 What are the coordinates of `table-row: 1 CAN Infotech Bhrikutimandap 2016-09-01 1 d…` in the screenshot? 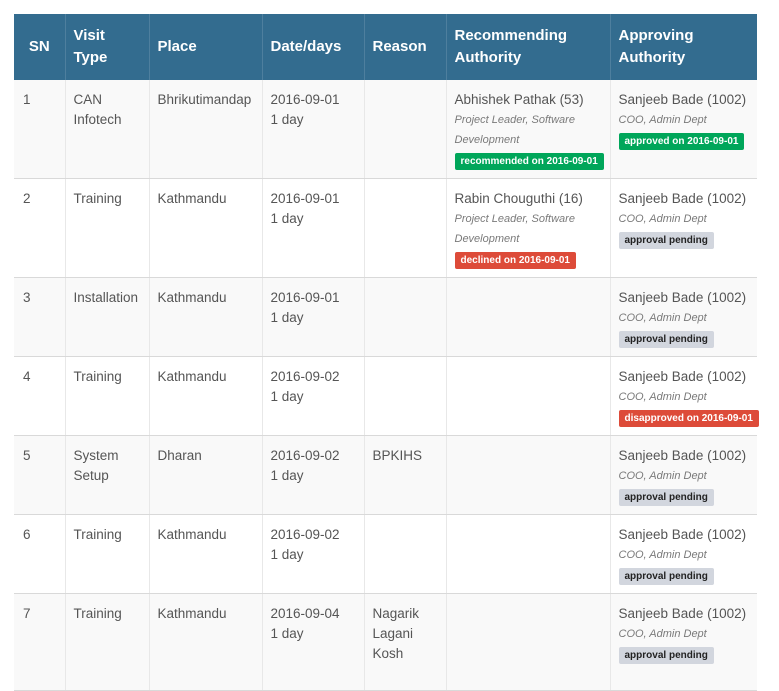 It's located at (385, 129).